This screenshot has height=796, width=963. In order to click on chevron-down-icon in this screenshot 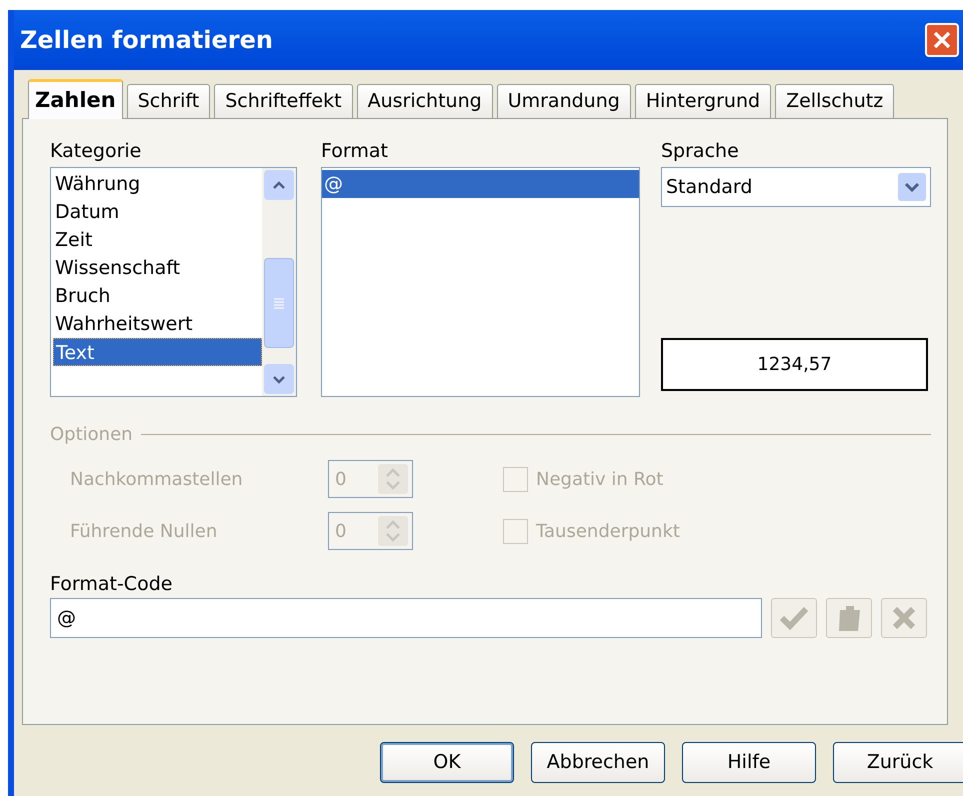, I will do `click(279, 379)`.